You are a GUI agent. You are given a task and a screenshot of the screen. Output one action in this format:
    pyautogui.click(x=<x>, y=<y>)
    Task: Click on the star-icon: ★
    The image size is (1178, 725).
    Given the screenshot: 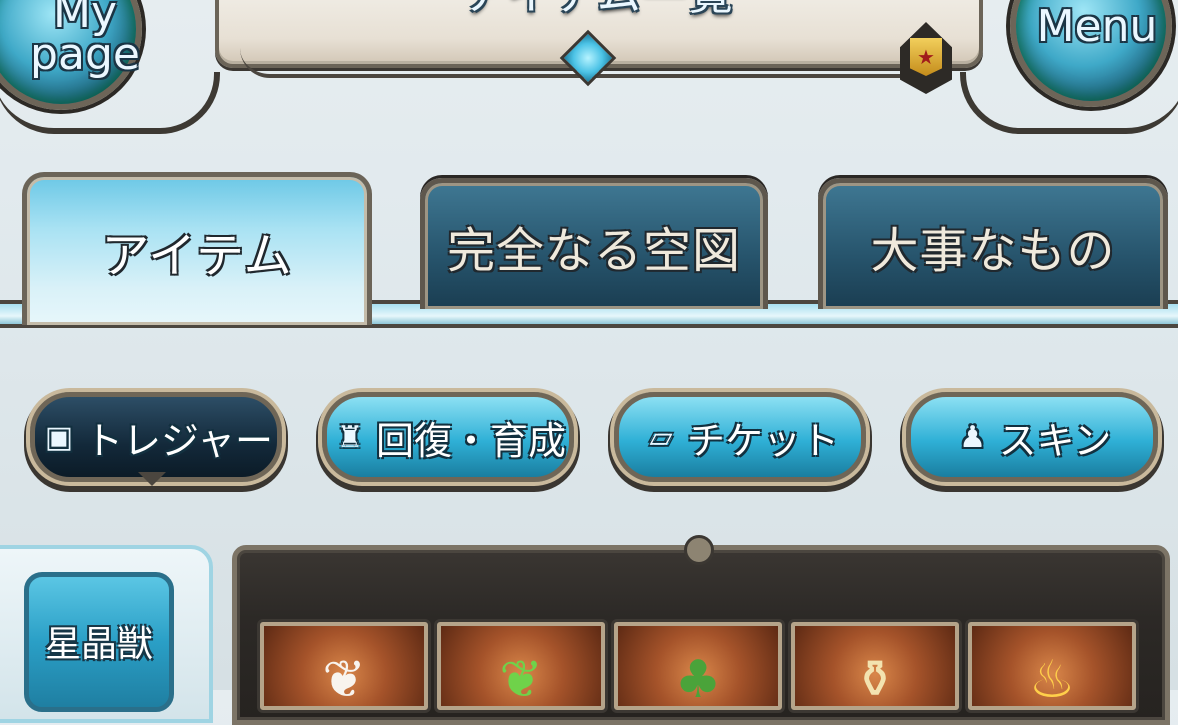 What is the action you would take?
    pyautogui.click(x=926, y=57)
    